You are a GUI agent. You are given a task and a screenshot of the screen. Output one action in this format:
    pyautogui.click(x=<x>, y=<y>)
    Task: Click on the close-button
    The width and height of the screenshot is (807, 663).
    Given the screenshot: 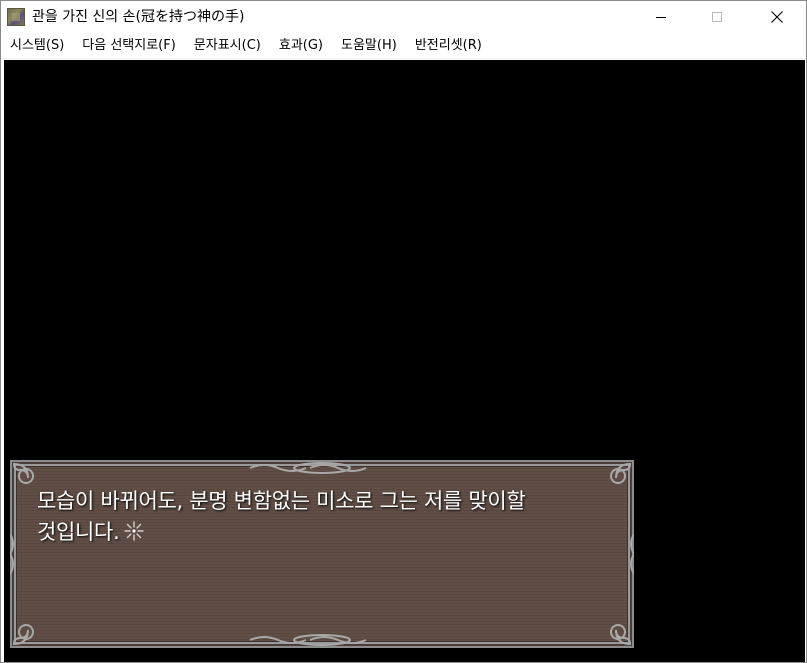 What is the action you would take?
    pyautogui.click(x=777, y=17)
    